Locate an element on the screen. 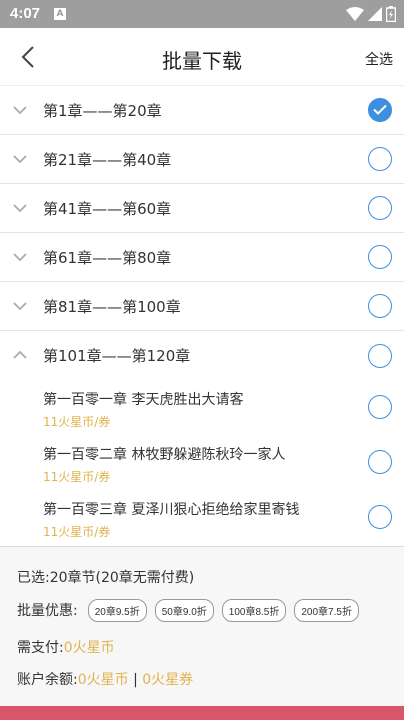  balance-label: 账户余额: is located at coordinates (47, 680).